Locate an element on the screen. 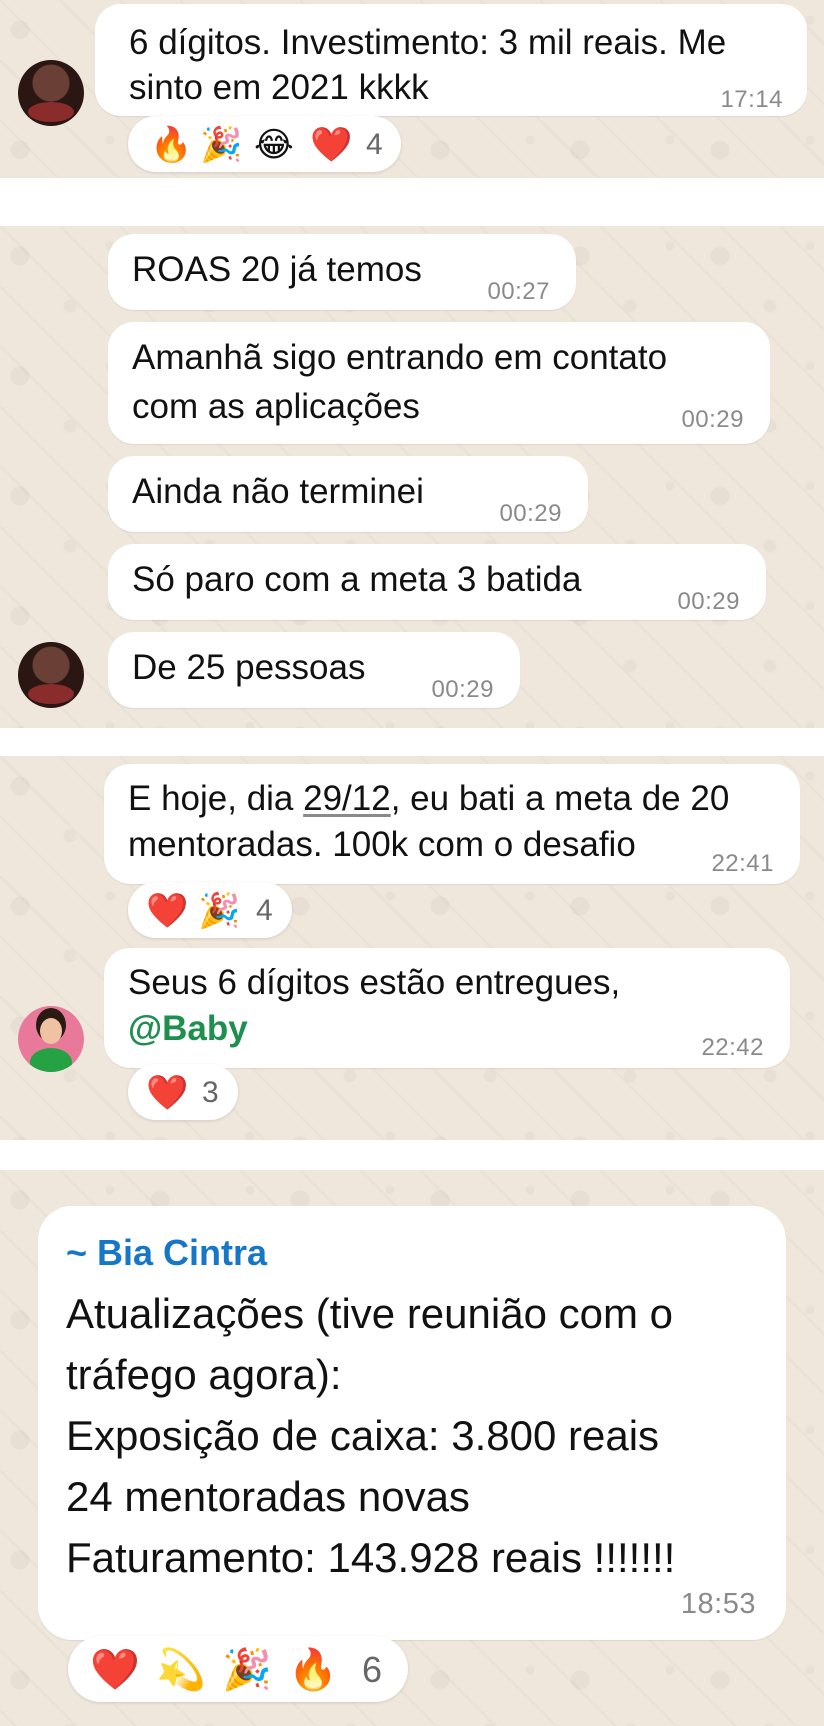 This screenshot has height=1726, width=824. message-text-line: sinto em 2021 kkkk is located at coordinates (279, 87).